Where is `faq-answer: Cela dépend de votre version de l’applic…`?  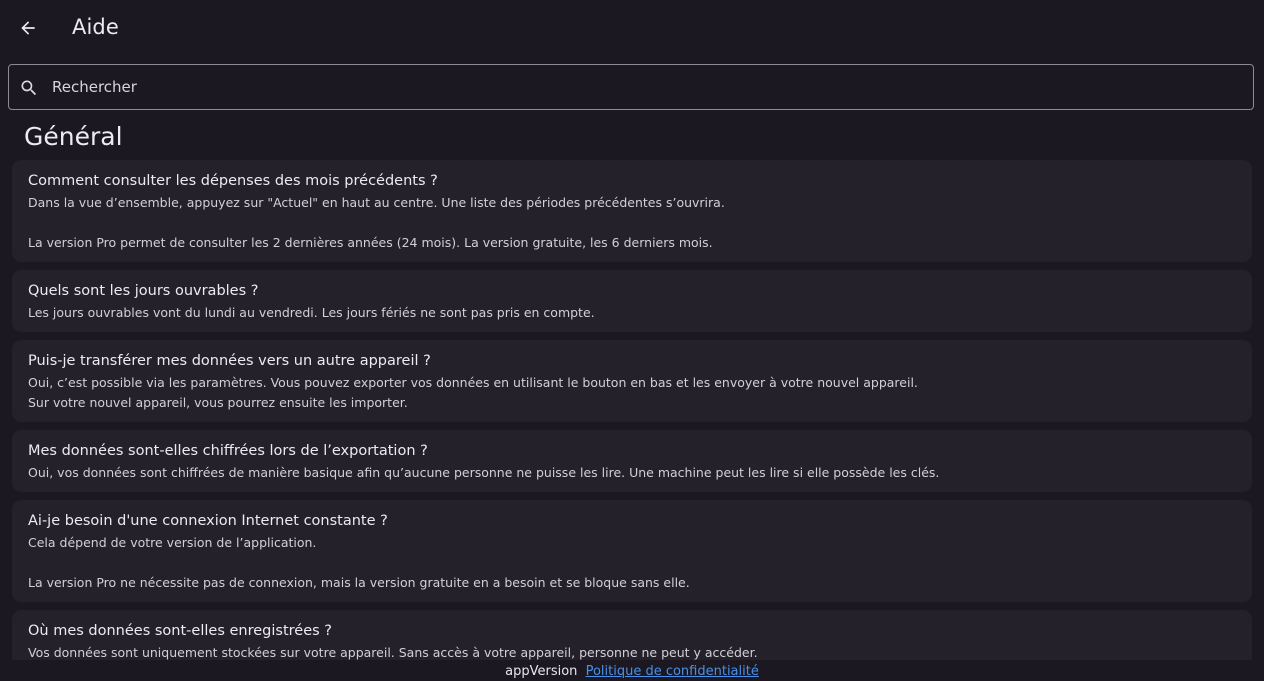 faq-answer: Cela dépend de votre version de l’applic… is located at coordinates (359, 562).